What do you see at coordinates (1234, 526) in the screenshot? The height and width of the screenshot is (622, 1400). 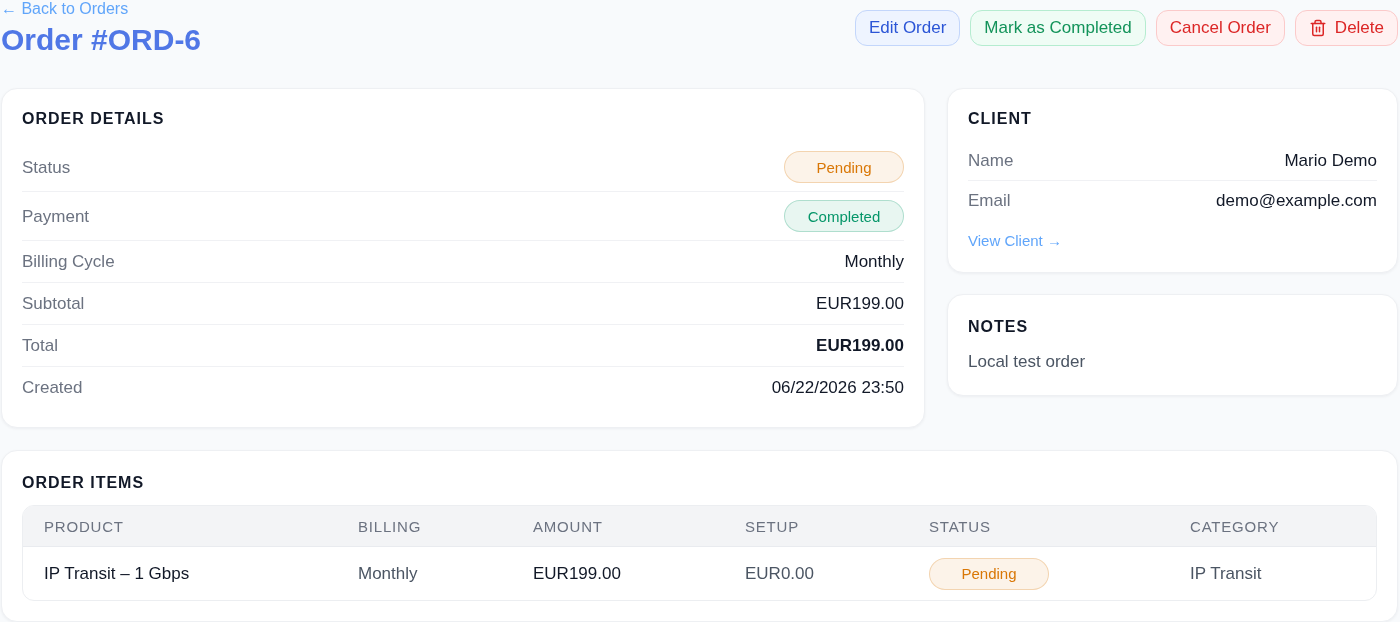 I see `column-header: CATEGORY` at bounding box center [1234, 526].